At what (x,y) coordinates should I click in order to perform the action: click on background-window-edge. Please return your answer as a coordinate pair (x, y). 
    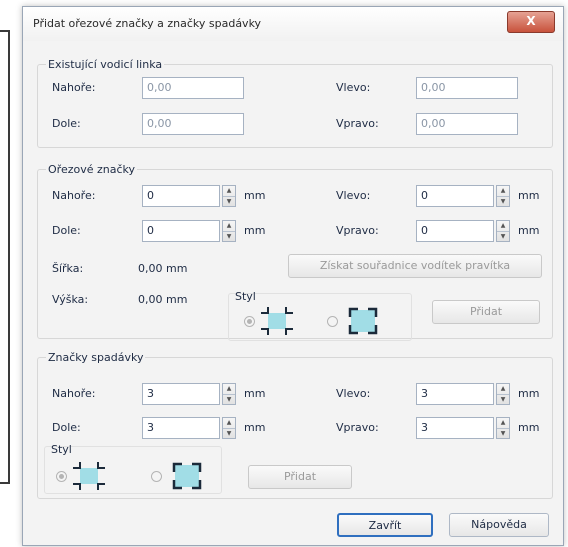
    Looking at the image, I should click on (5, 257).